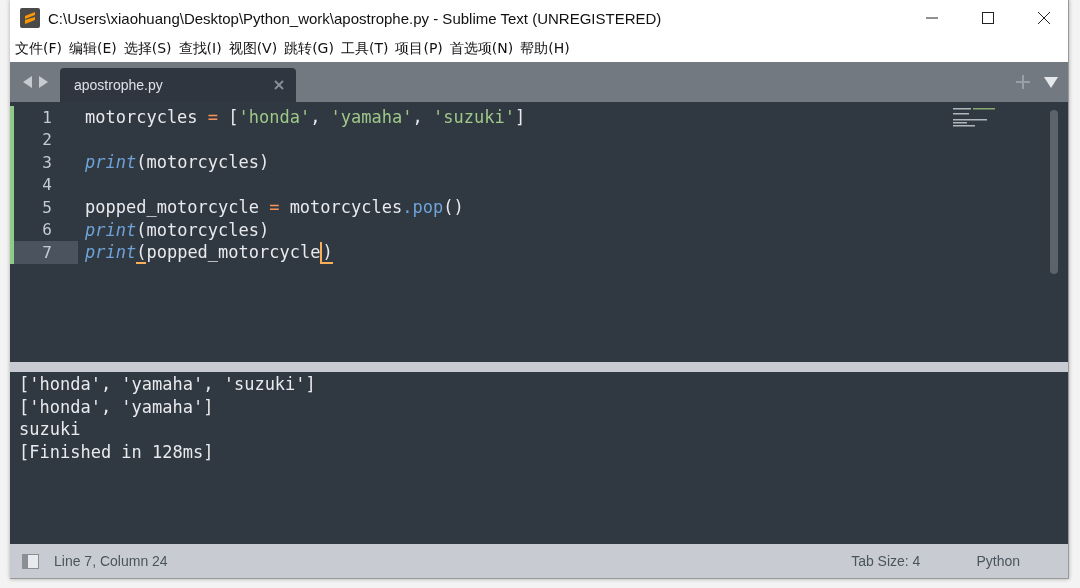 The width and height of the screenshot is (1080, 588). What do you see at coordinates (168, 384) in the screenshot?
I see `output-line: ['honda', 'yamaha', 'suzuki']` at bounding box center [168, 384].